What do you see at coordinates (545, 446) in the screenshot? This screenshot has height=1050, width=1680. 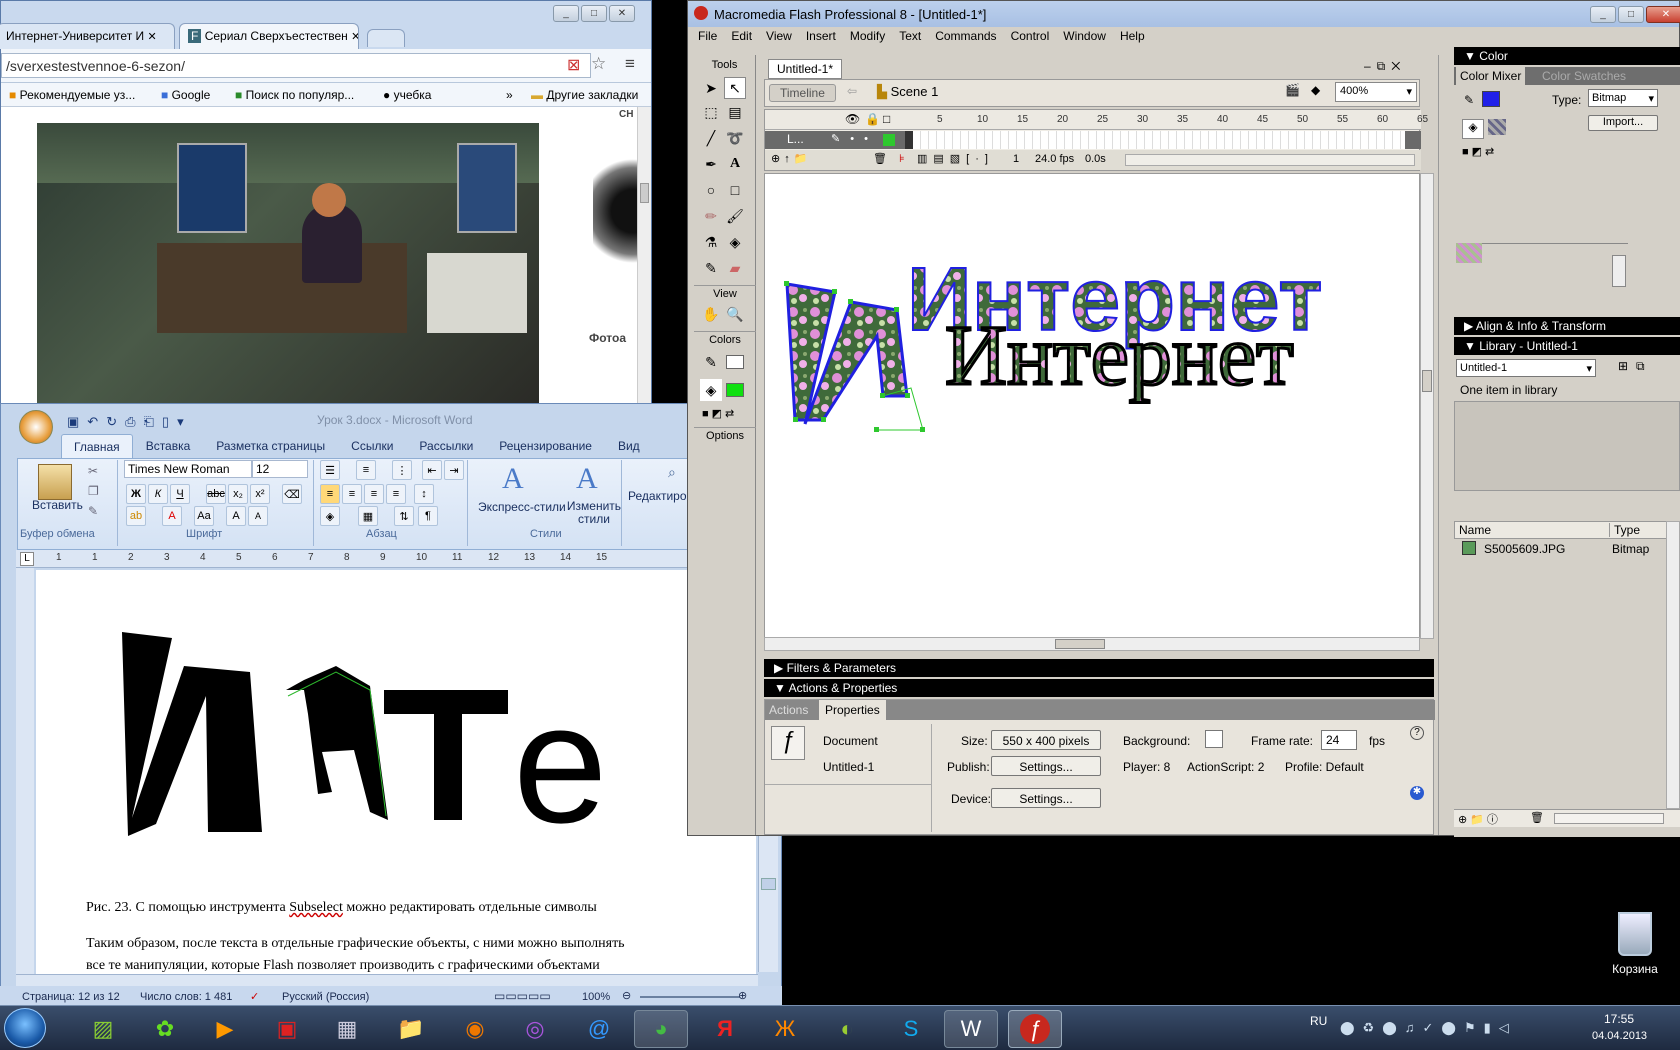 I see `tab-review: Рецензирование` at bounding box center [545, 446].